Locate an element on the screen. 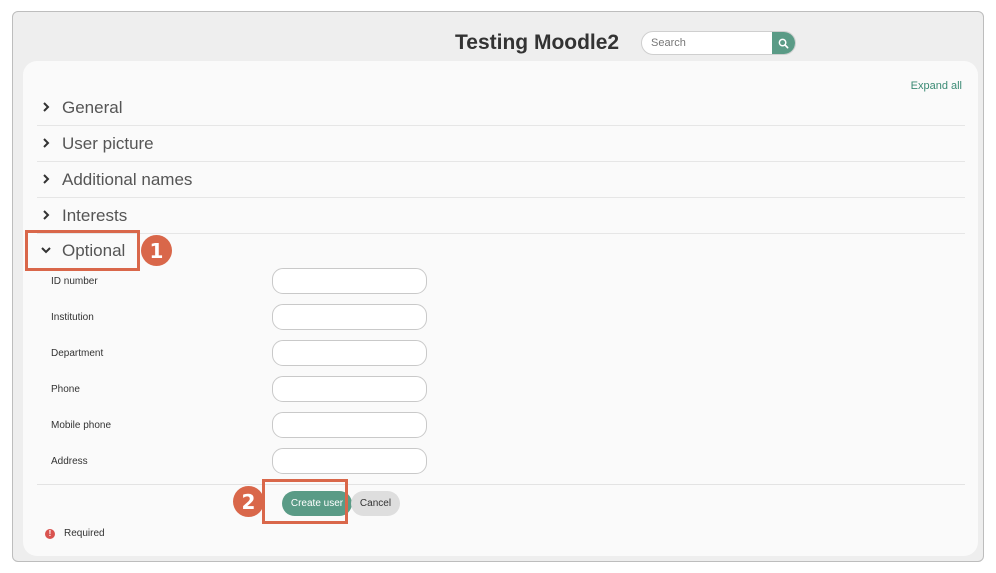  section-optional: Optional is located at coordinates (501, 251).